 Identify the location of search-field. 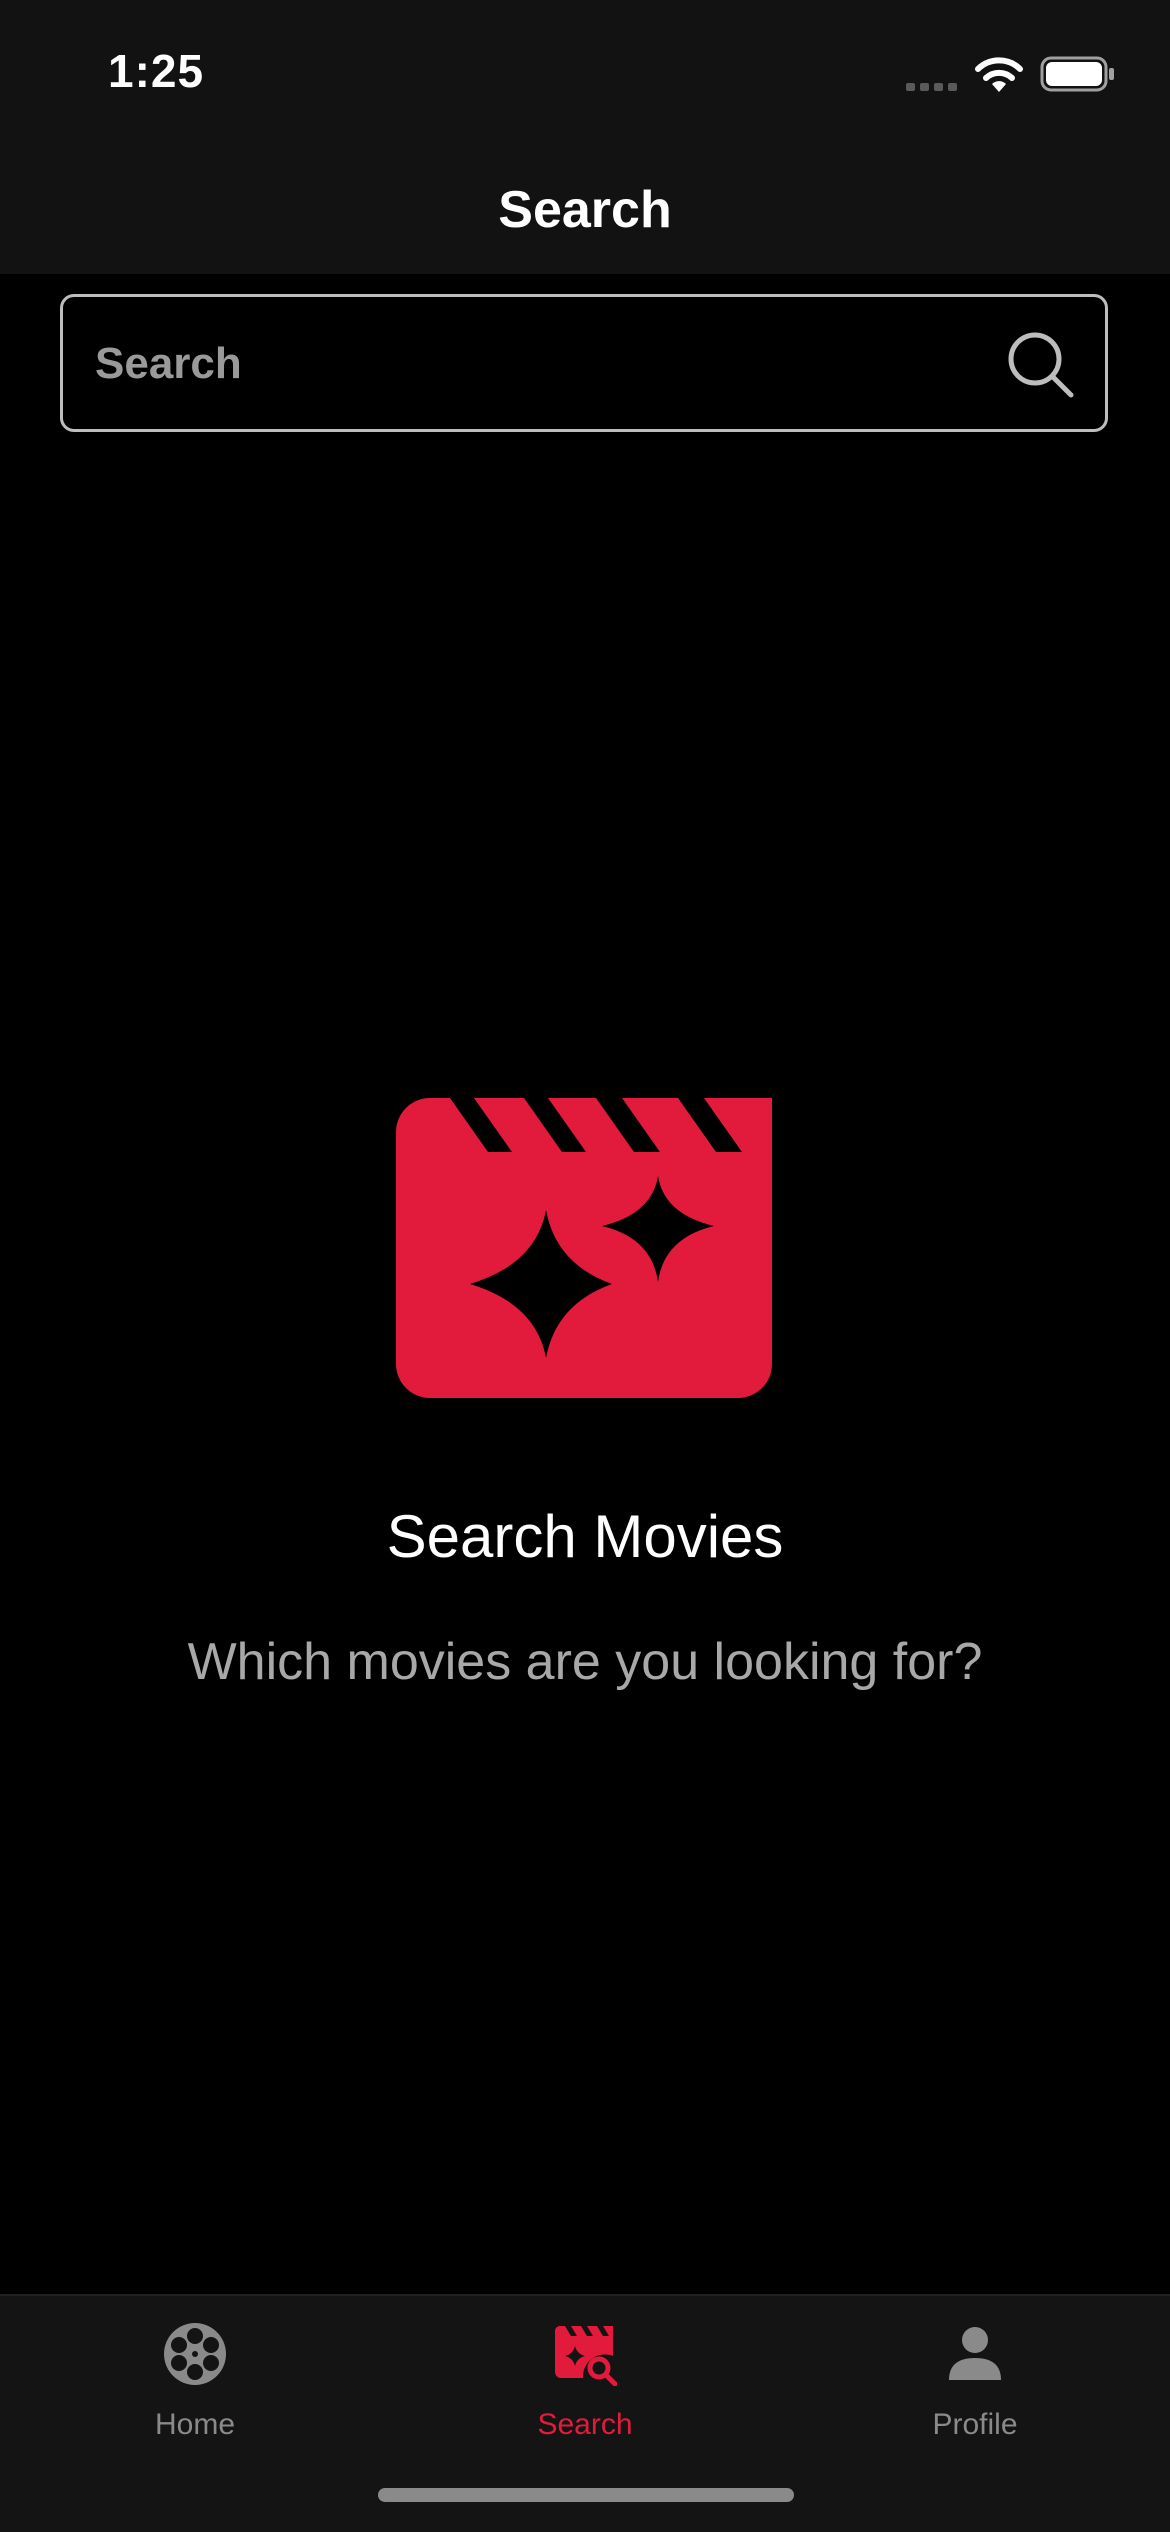
(584, 363).